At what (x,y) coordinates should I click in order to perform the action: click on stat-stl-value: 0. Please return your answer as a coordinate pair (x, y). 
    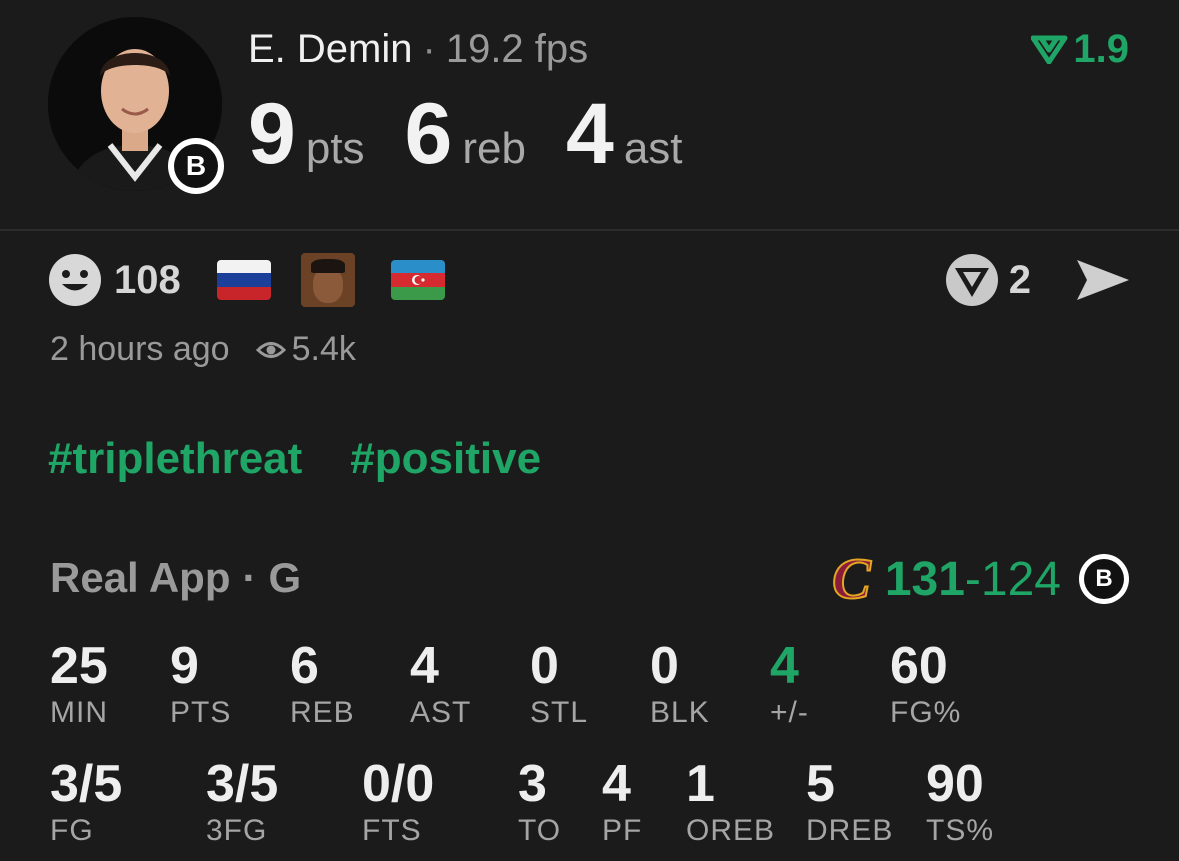
    Looking at the image, I should click on (544, 666).